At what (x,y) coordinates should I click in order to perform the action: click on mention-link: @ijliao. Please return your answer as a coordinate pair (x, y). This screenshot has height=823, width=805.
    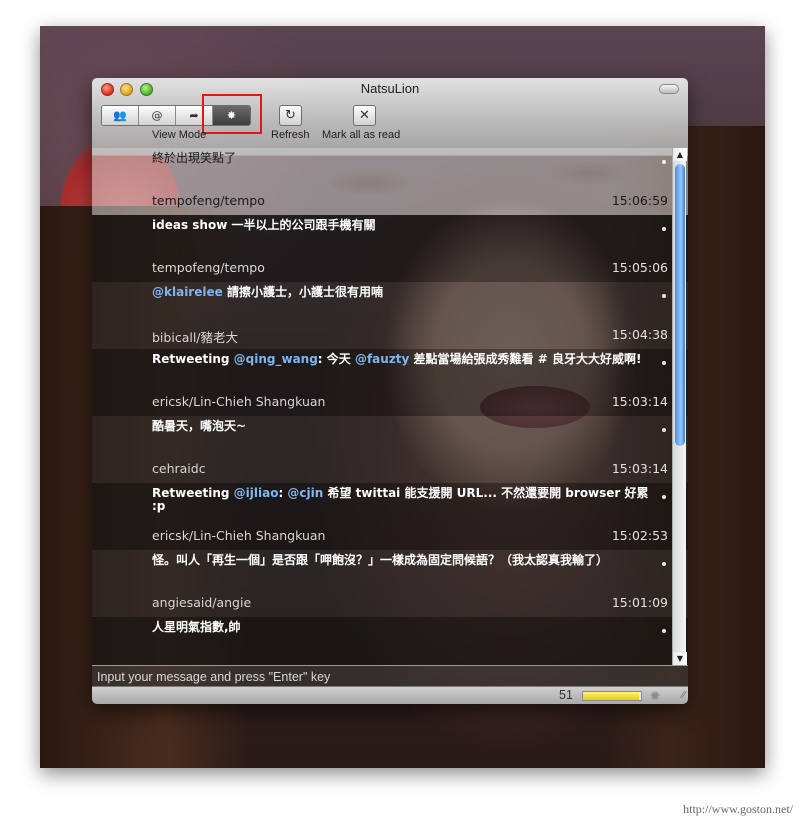
    Looking at the image, I should click on (256, 493).